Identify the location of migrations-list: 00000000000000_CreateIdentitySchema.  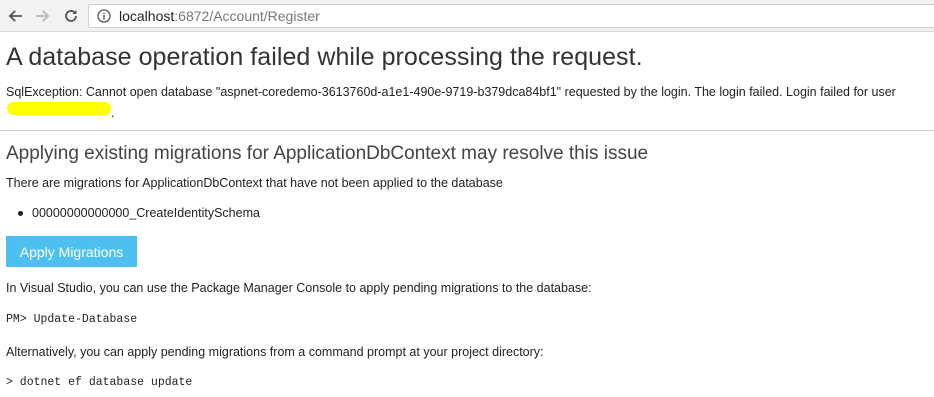
(139, 213).